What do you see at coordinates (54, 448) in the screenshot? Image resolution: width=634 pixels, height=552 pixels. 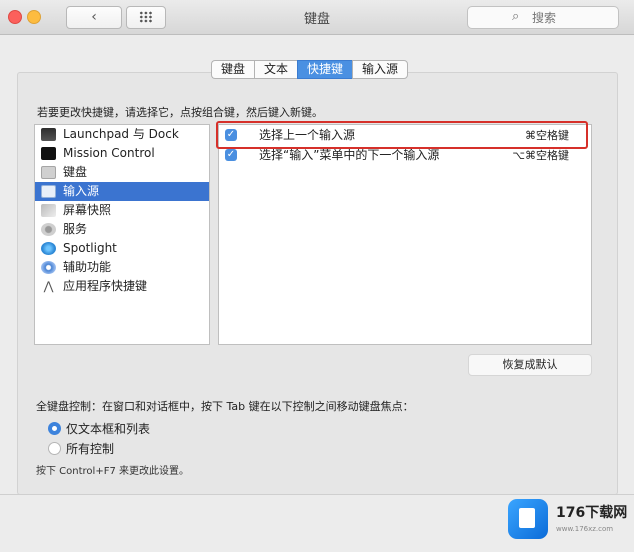 I see `radio-button` at bounding box center [54, 448].